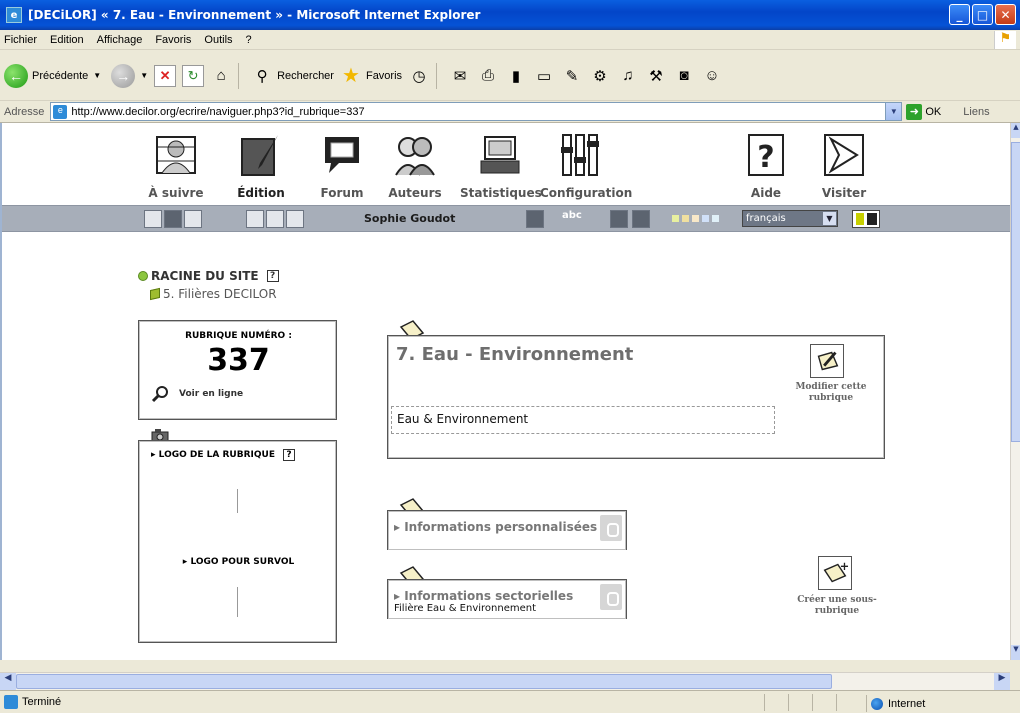  I want to click on nav-aide: ? Aide, so click(766, 166).